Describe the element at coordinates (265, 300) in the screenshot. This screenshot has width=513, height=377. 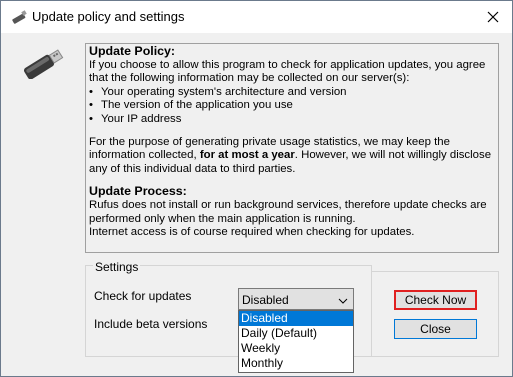
I see `selected-value: Disabled` at that location.